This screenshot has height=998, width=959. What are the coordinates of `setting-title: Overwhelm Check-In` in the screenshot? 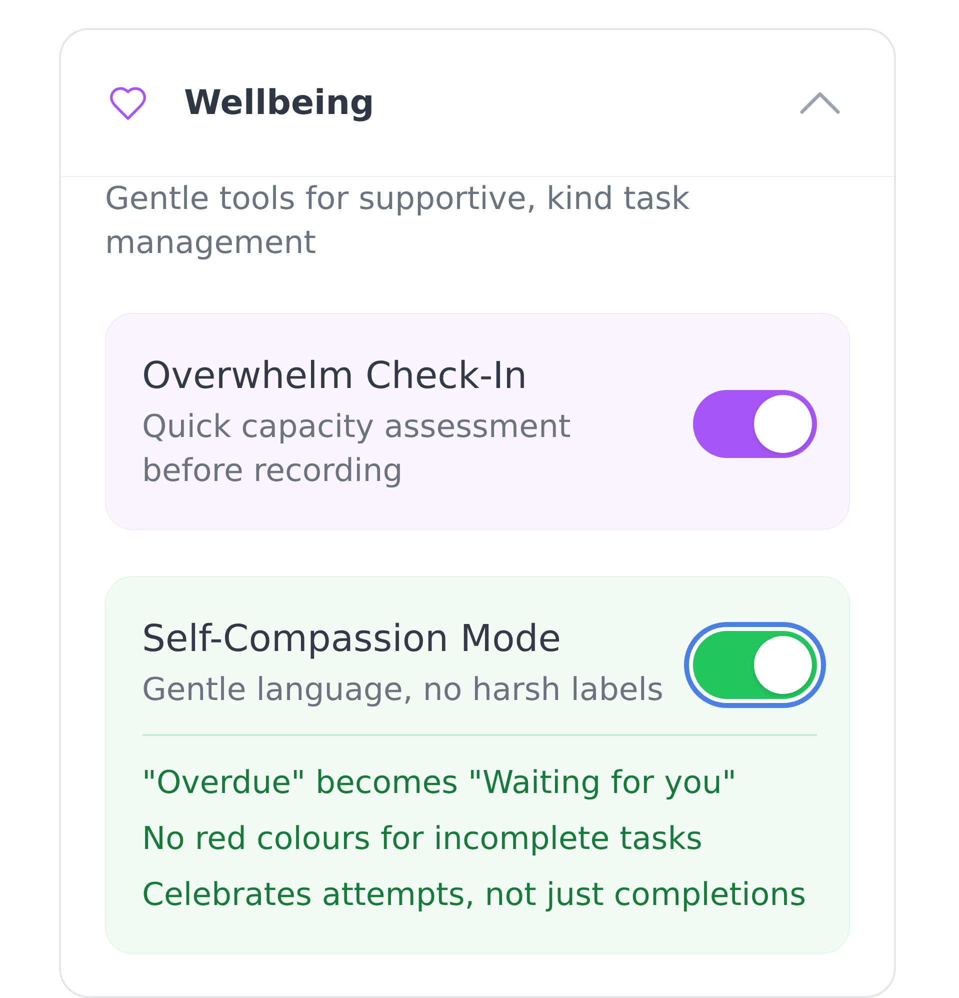 It's located at (335, 376).